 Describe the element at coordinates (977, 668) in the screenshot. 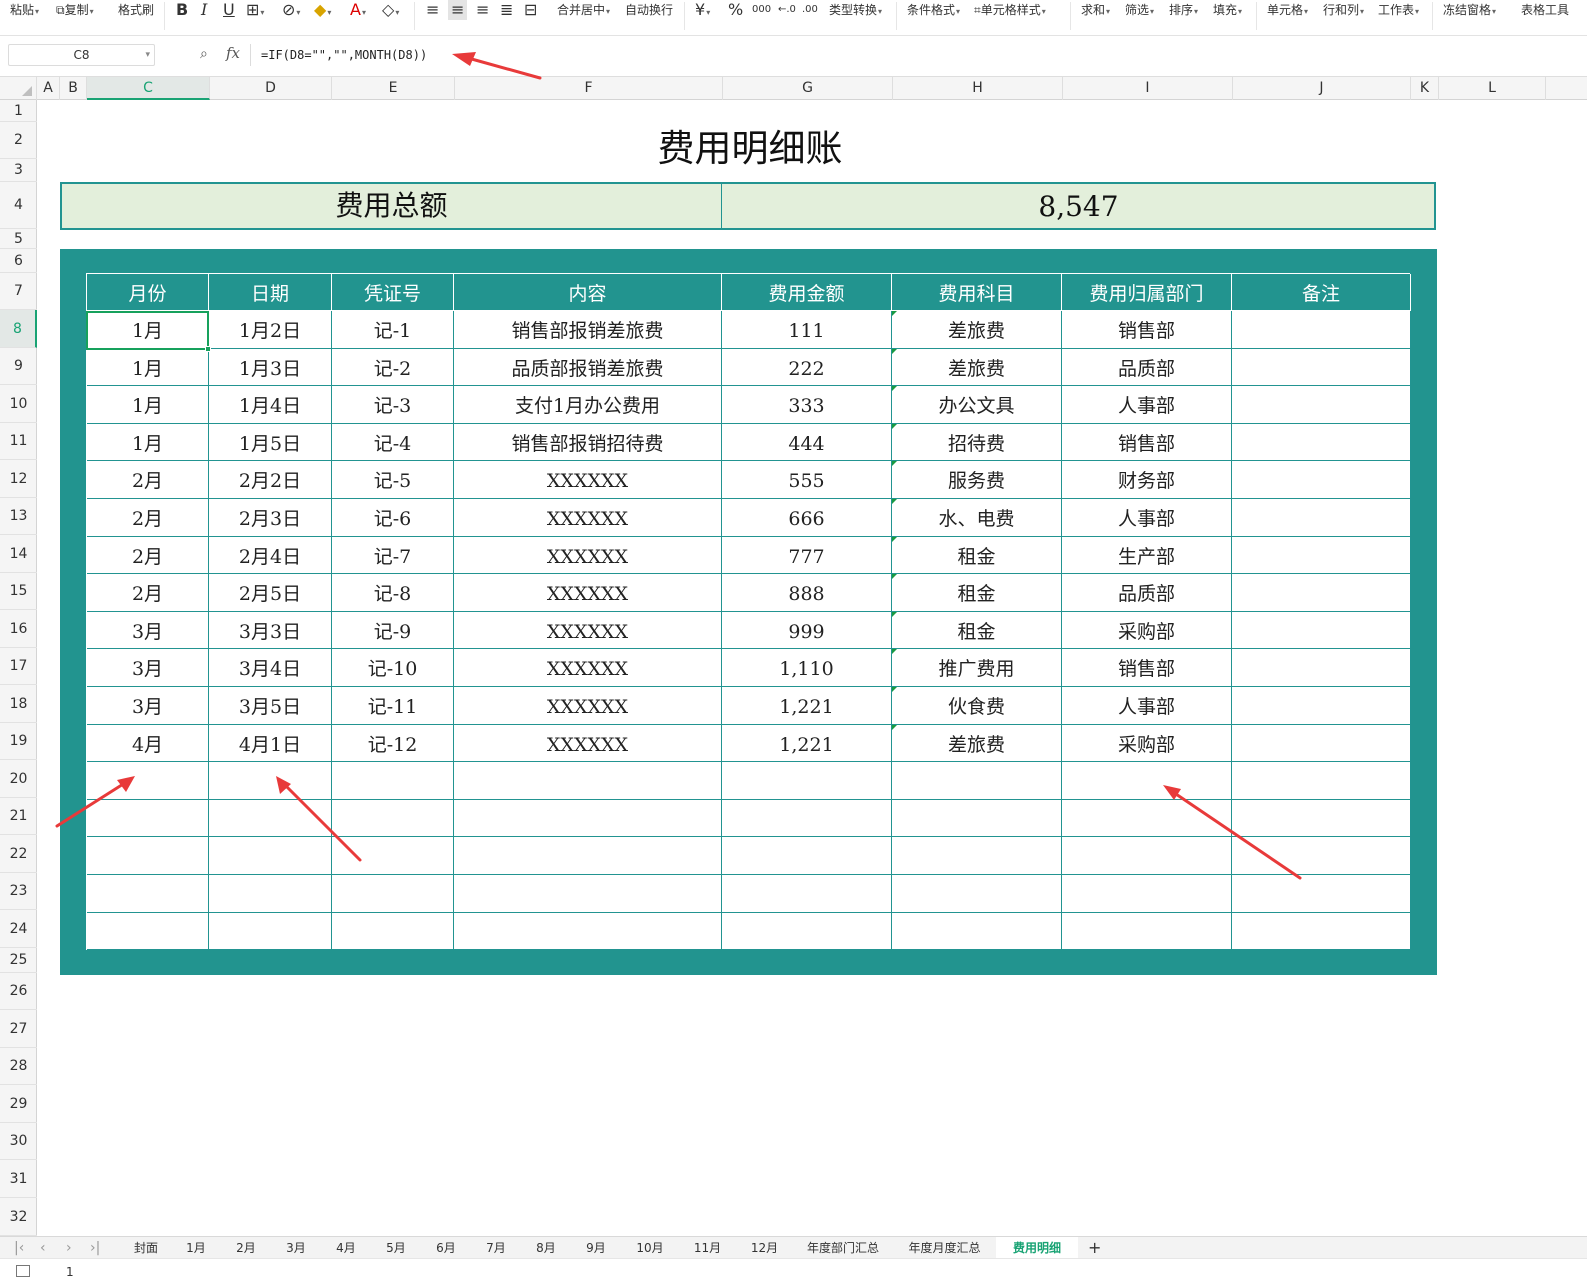

I see `table-cell-category: 推广费用` at that location.